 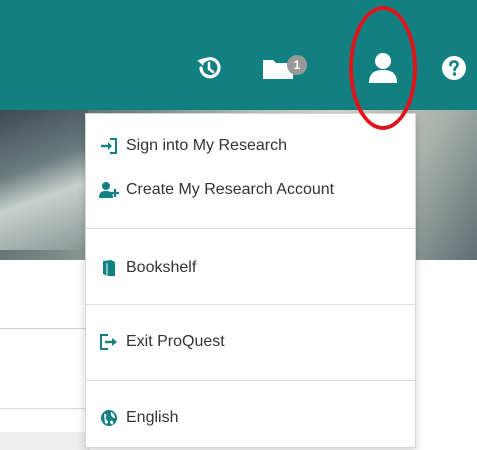 What do you see at coordinates (175, 341) in the screenshot?
I see `menu-item-label: Exit ProQuest` at bounding box center [175, 341].